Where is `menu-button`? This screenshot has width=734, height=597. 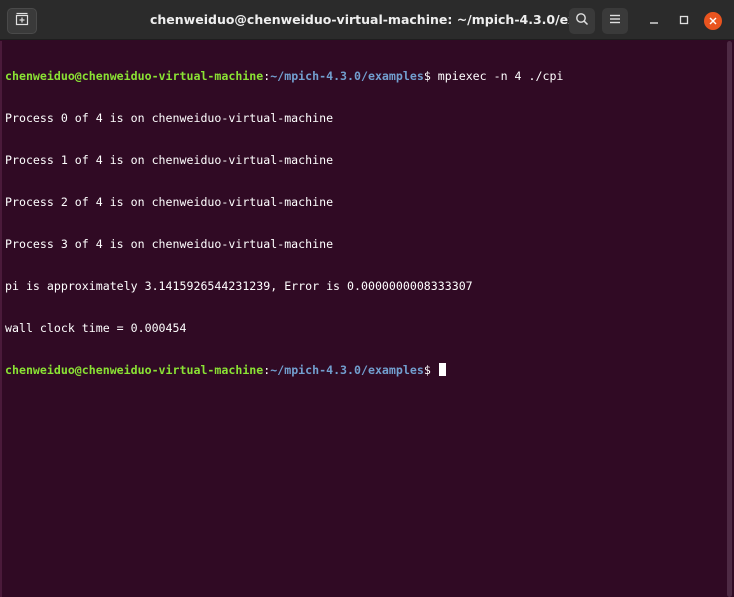
menu-button is located at coordinates (615, 21).